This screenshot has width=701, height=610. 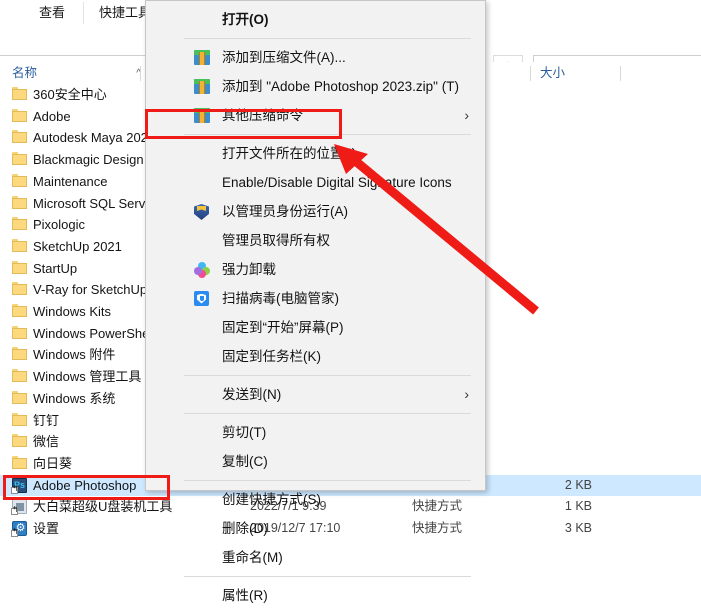 I want to click on menu-item: 强力卸载, so click(x=316, y=269).